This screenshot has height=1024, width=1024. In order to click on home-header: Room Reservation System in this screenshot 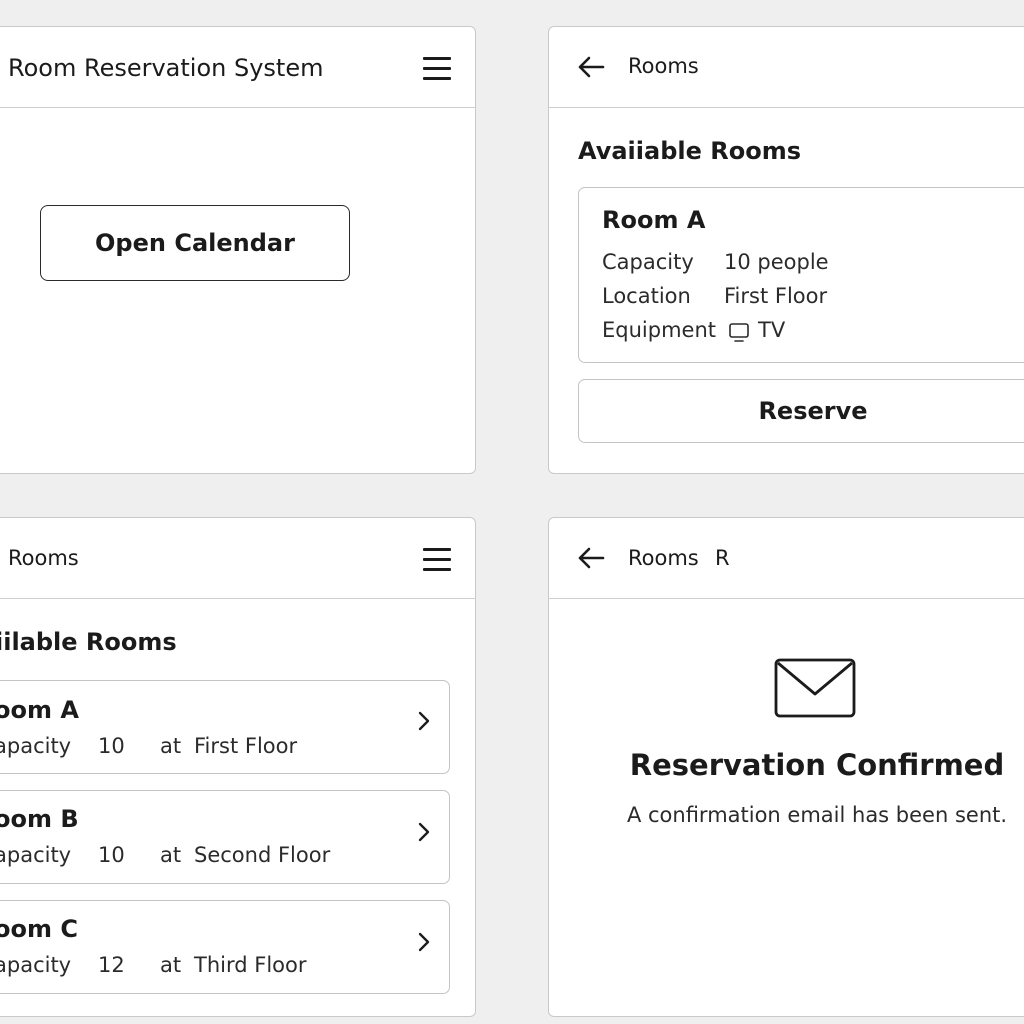, I will do `click(237, 67)`.